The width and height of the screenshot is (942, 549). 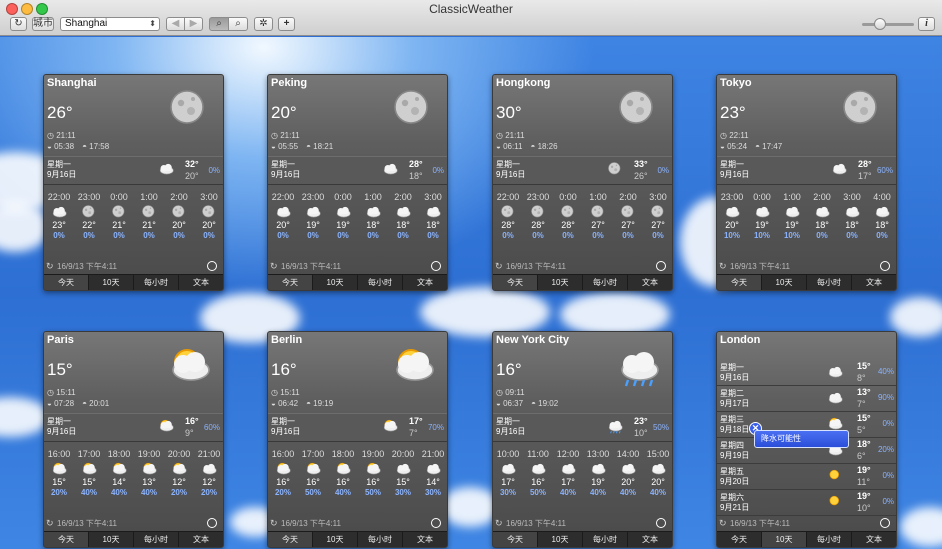 What do you see at coordinates (864, 418) in the screenshot?
I see `day-high: 15°` at bounding box center [864, 418].